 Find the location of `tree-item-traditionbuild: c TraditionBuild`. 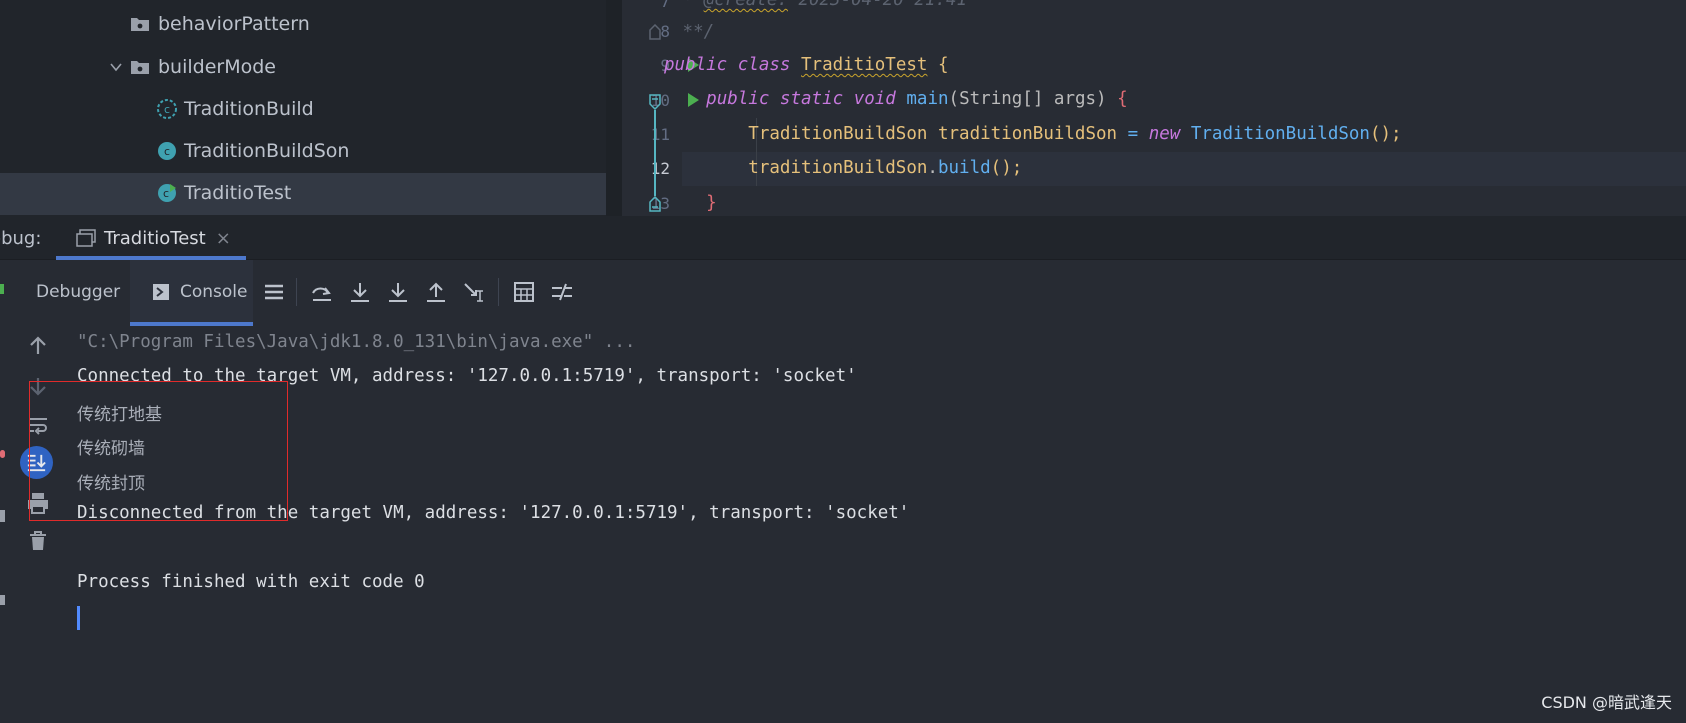

tree-item-traditionbuild: c TraditionBuild is located at coordinates (235, 109).